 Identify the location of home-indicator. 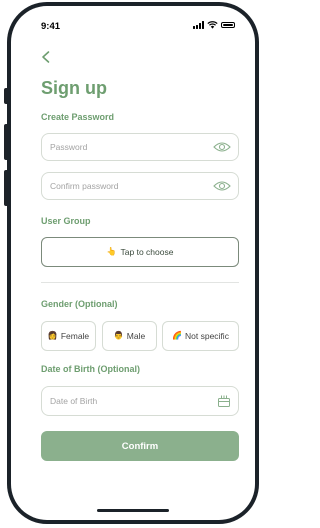
(133, 510).